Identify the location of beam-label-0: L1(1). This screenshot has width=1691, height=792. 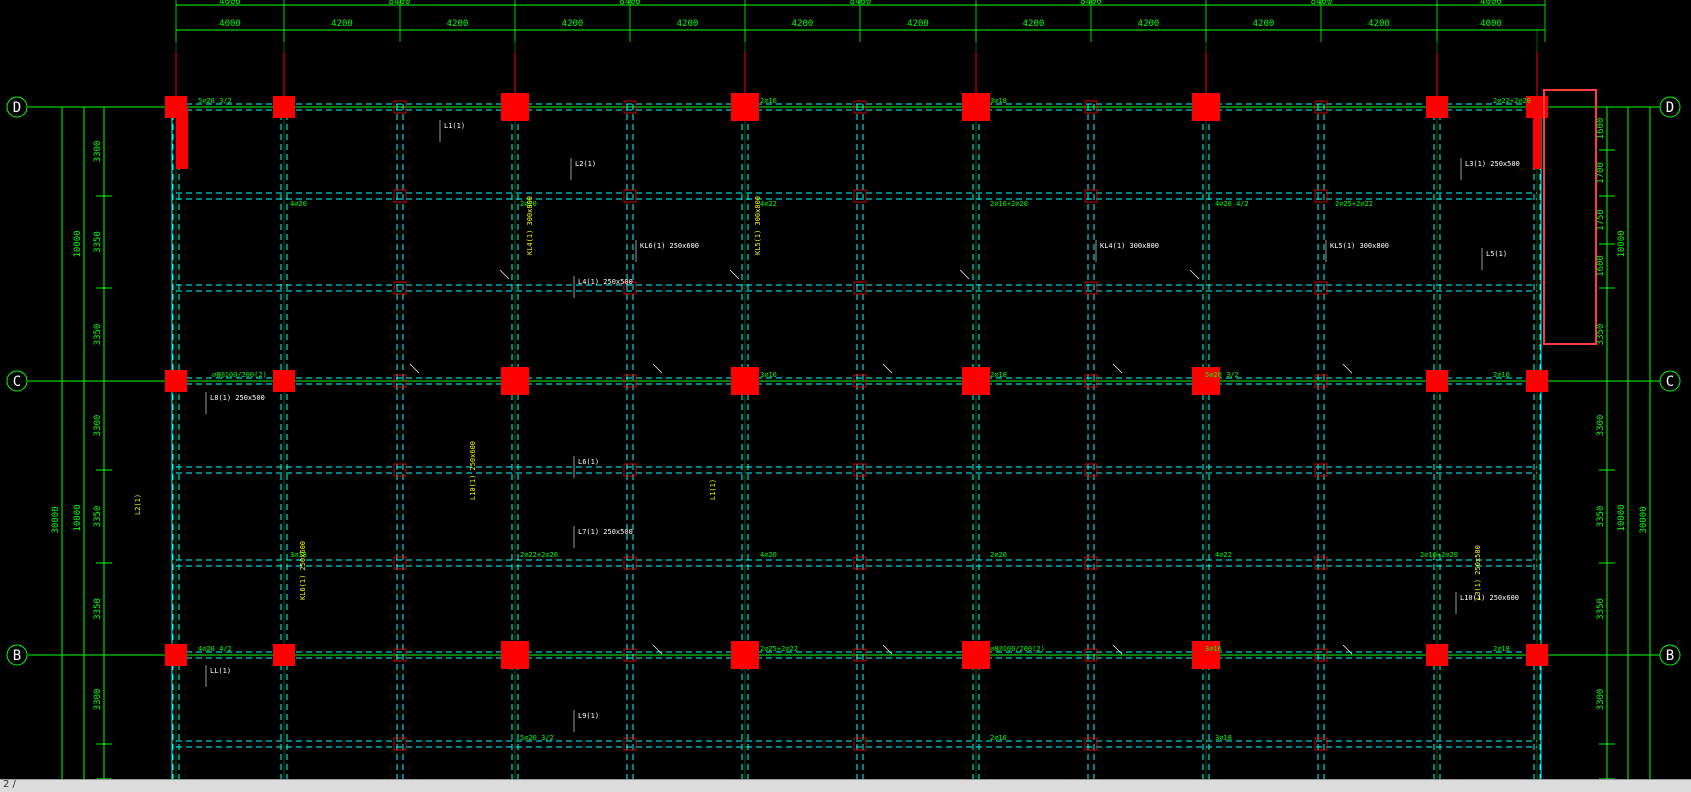
(454, 126).